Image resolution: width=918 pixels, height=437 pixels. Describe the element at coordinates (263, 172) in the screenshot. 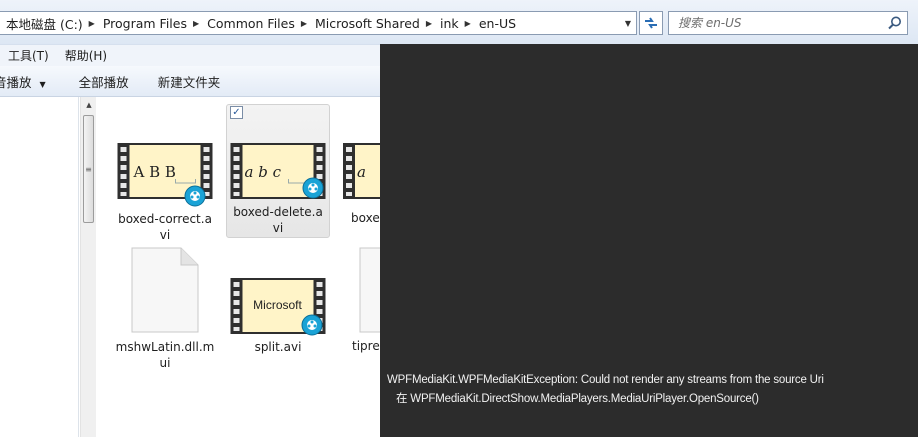

I see `thumb-text: a b c` at that location.